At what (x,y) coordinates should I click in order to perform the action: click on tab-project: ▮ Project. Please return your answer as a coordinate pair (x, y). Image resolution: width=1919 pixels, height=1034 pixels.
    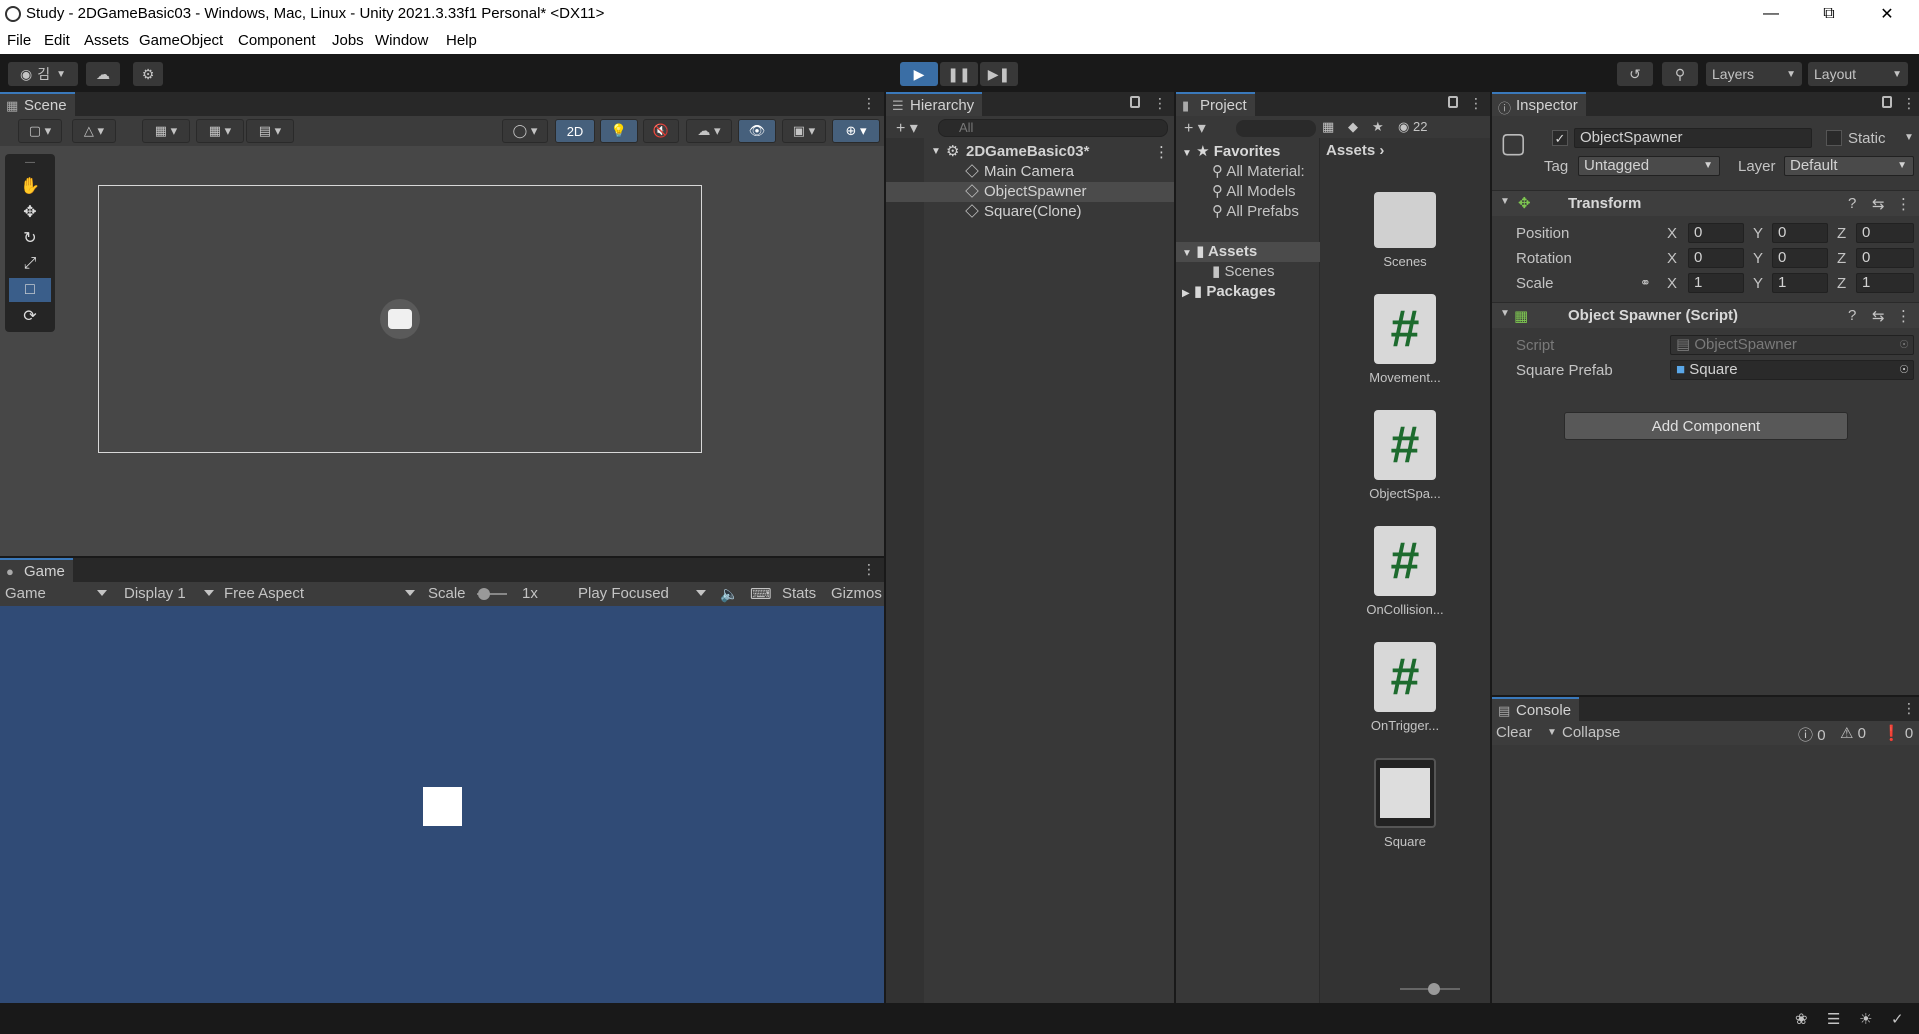
    Looking at the image, I should click on (1215, 104).